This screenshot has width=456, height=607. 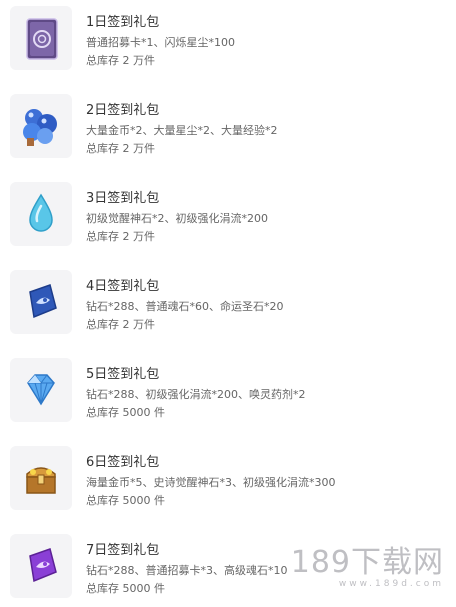 What do you see at coordinates (123, 110) in the screenshot?
I see `pack-title: 2日签到礼包` at bounding box center [123, 110].